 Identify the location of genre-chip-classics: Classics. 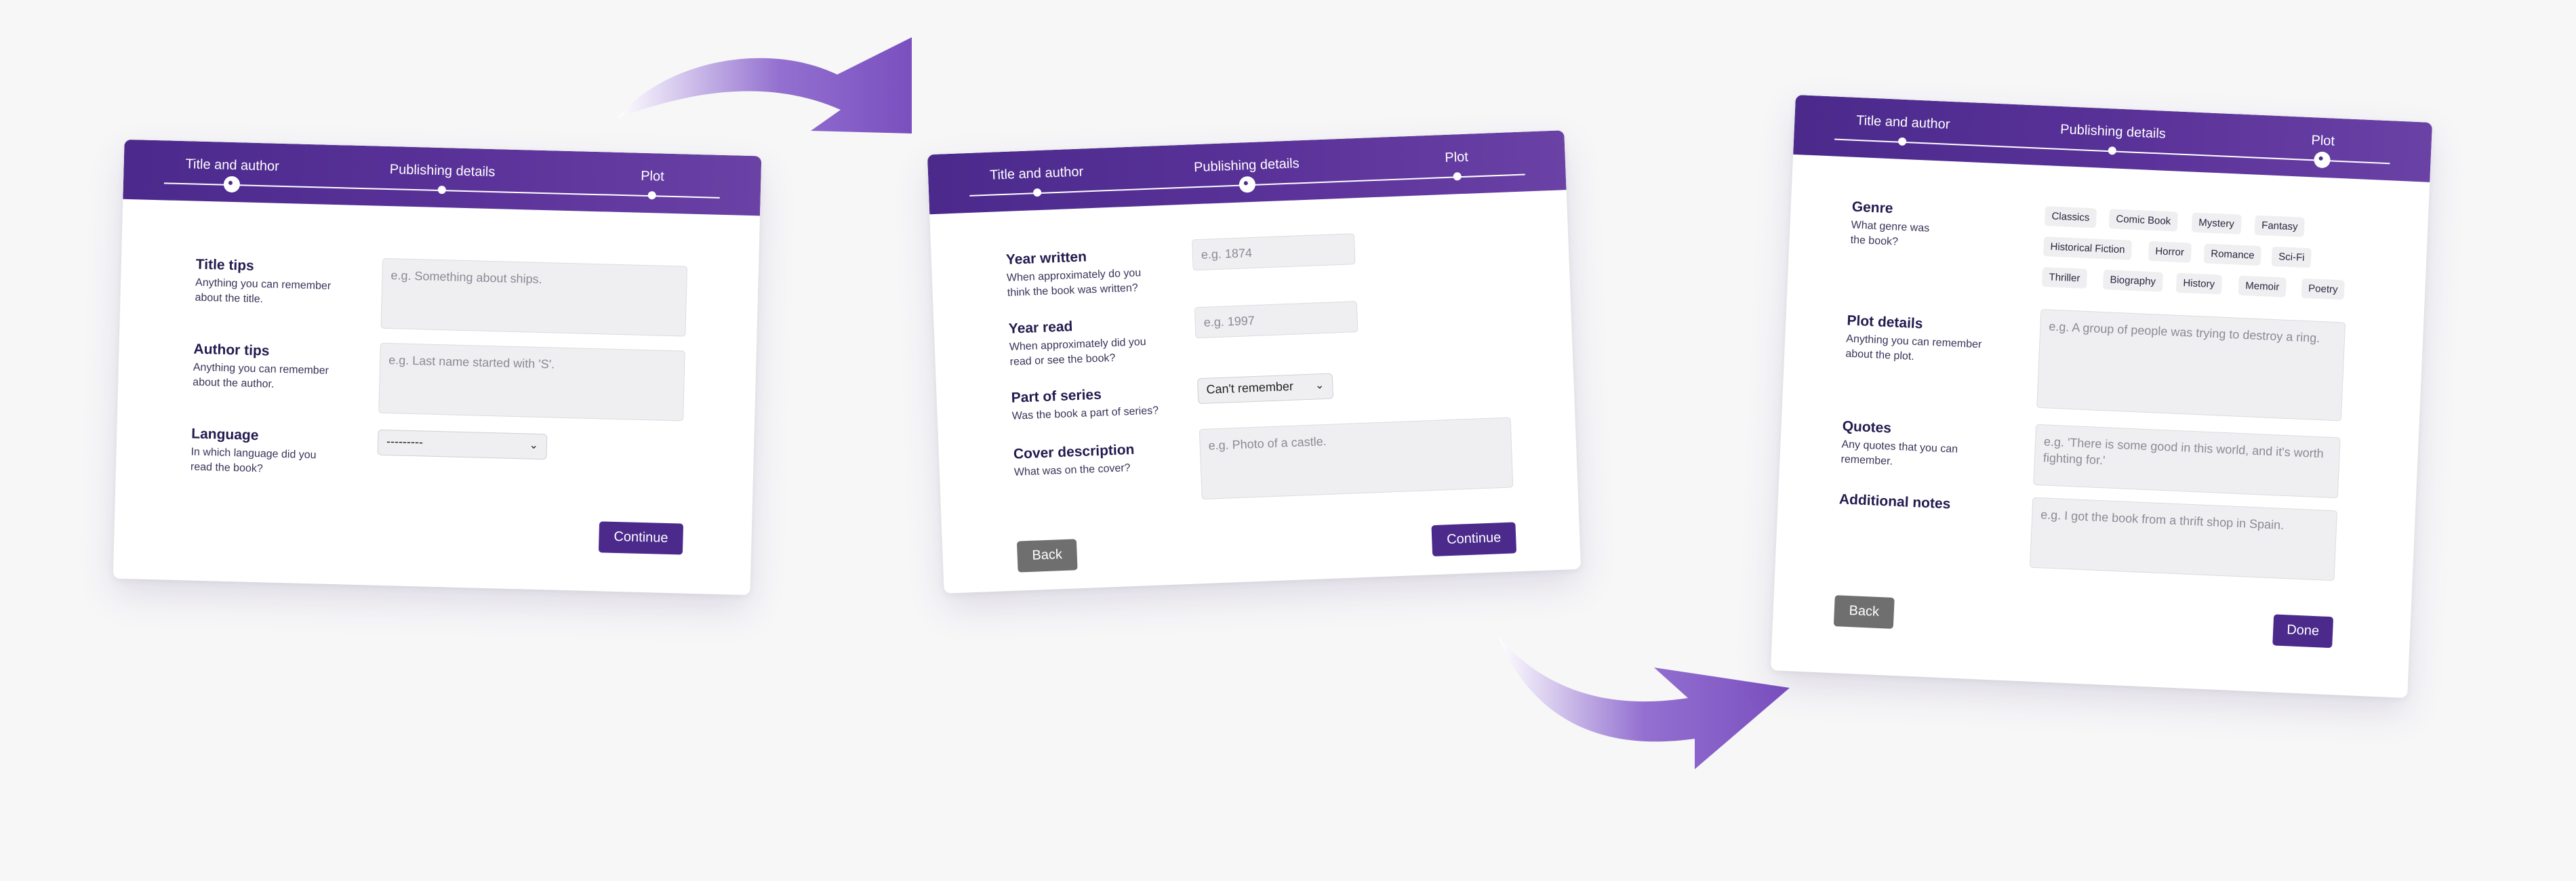
(2070, 217).